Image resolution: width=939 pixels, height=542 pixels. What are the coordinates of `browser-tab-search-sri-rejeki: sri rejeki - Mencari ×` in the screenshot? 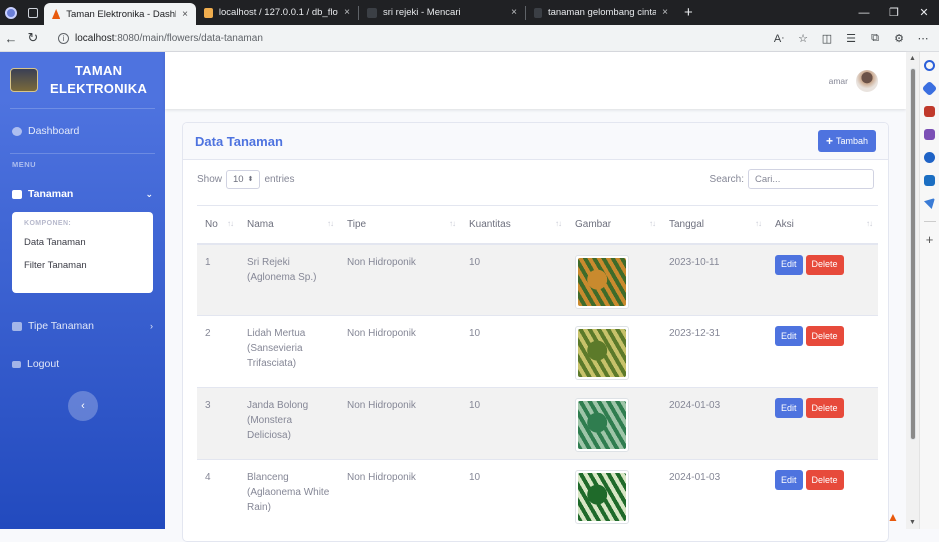 It's located at (442, 12).